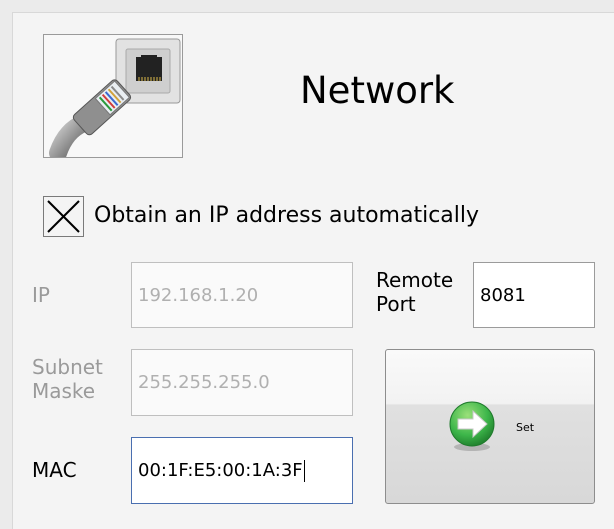 Image resolution: width=614 pixels, height=529 pixels. What do you see at coordinates (534, 295) in the screenshot?
I see `remote-port-input: 8081` at bounding box center [534, 295].